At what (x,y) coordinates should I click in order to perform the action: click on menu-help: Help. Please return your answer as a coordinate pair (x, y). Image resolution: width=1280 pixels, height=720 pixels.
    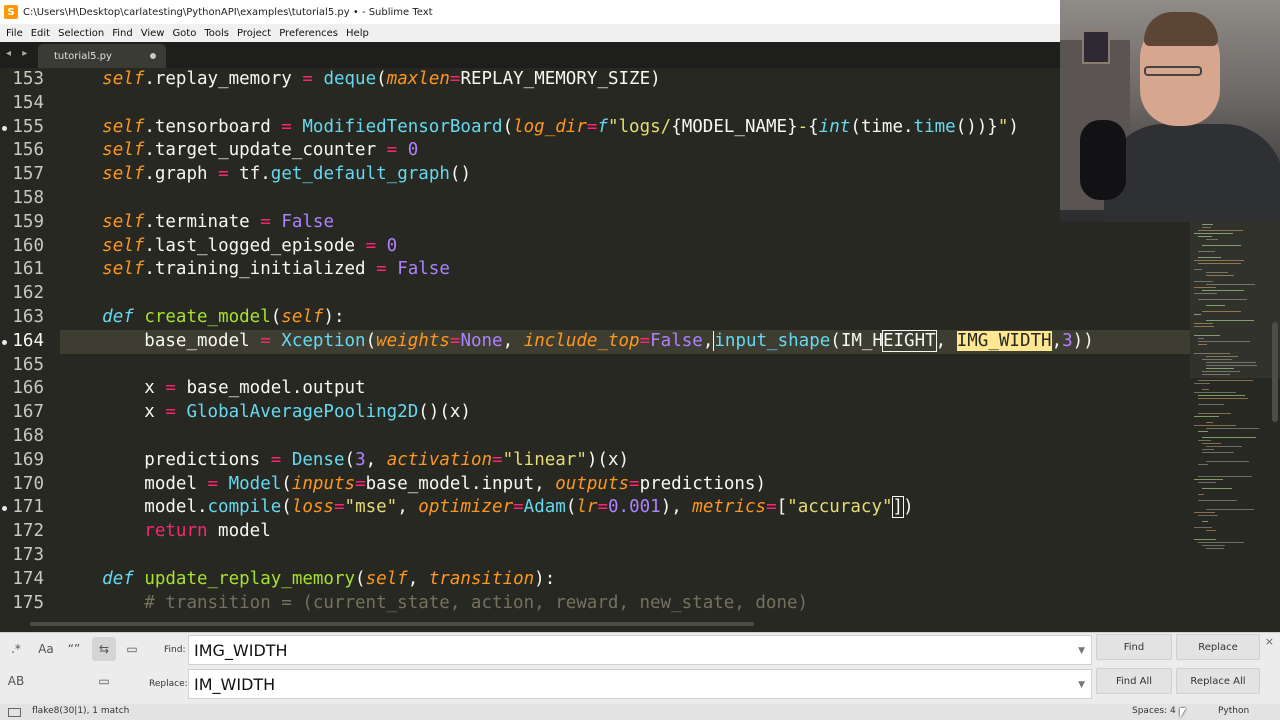
    Looking at the image, I should click on (357, 33).